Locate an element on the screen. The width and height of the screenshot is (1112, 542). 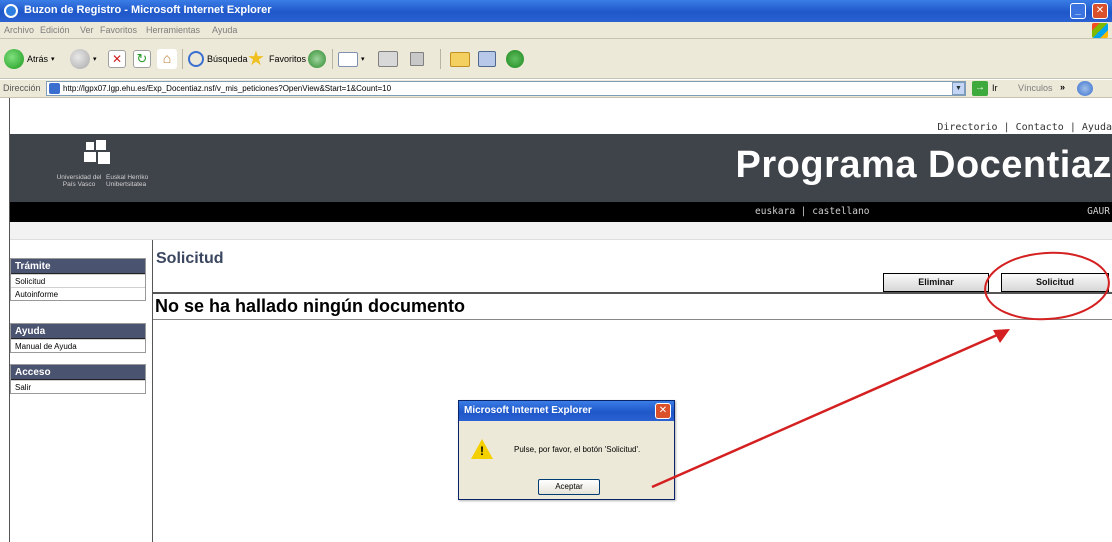
university-logo-icon is located at coordinates (98, 154).